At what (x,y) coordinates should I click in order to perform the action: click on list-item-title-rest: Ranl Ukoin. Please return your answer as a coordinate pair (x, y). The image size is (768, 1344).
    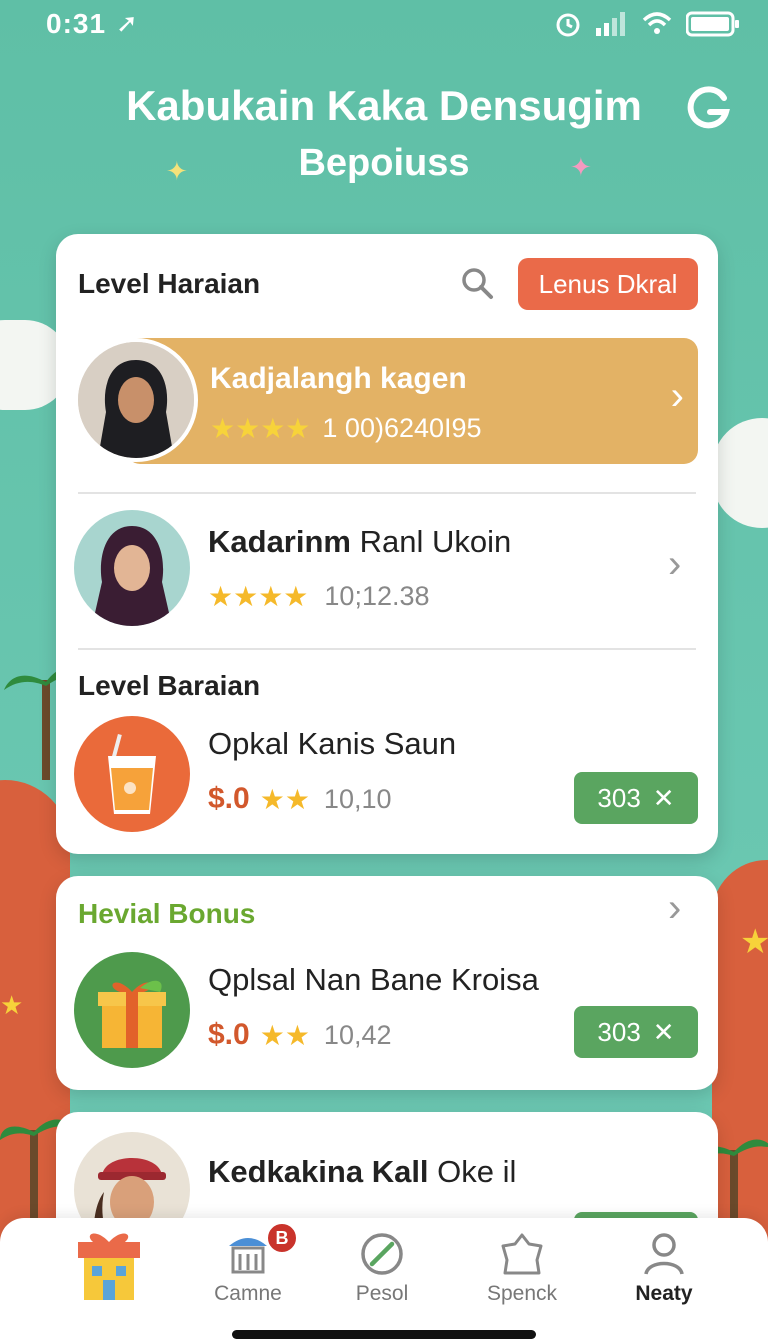
    Looking at the image, I should click on (431, 541).